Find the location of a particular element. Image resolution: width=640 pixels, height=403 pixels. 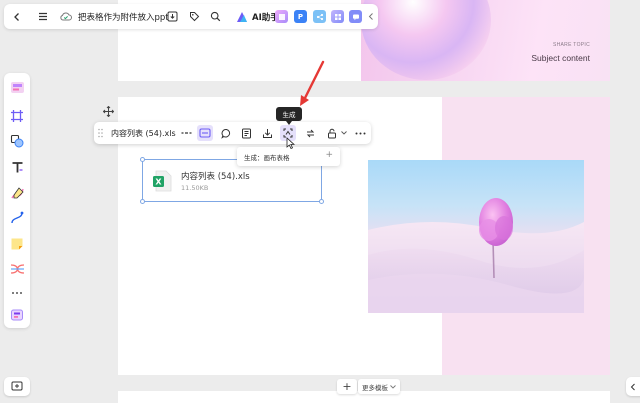

resize-handle-top-left is located at coordinates (142, 159).